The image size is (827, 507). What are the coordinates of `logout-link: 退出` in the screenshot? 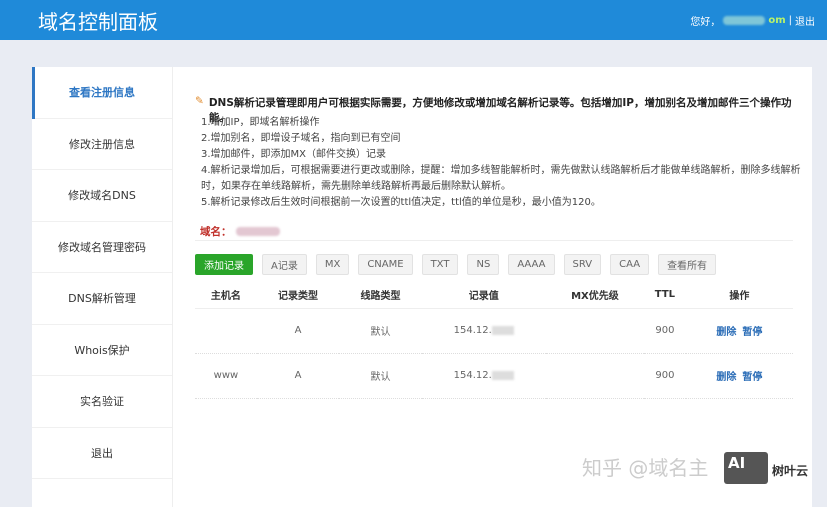 It's located at (805, 20).